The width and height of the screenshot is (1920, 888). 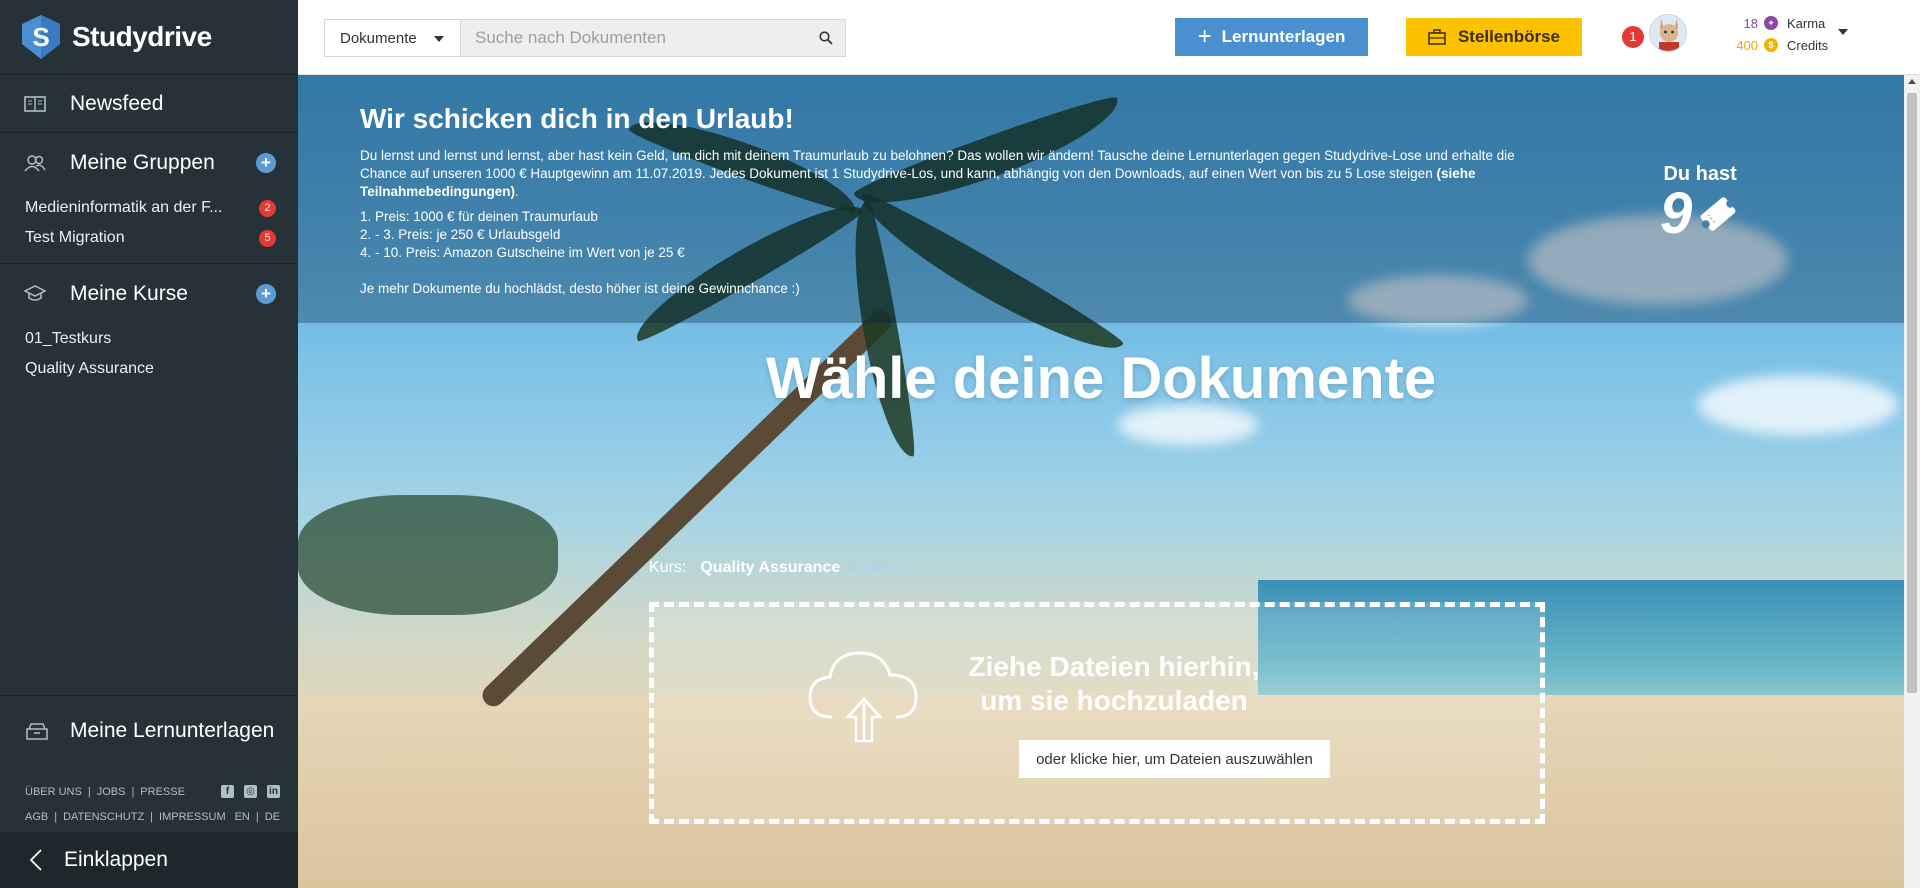 I want to click on karma-value: 18, so click(x=1750, y=23).